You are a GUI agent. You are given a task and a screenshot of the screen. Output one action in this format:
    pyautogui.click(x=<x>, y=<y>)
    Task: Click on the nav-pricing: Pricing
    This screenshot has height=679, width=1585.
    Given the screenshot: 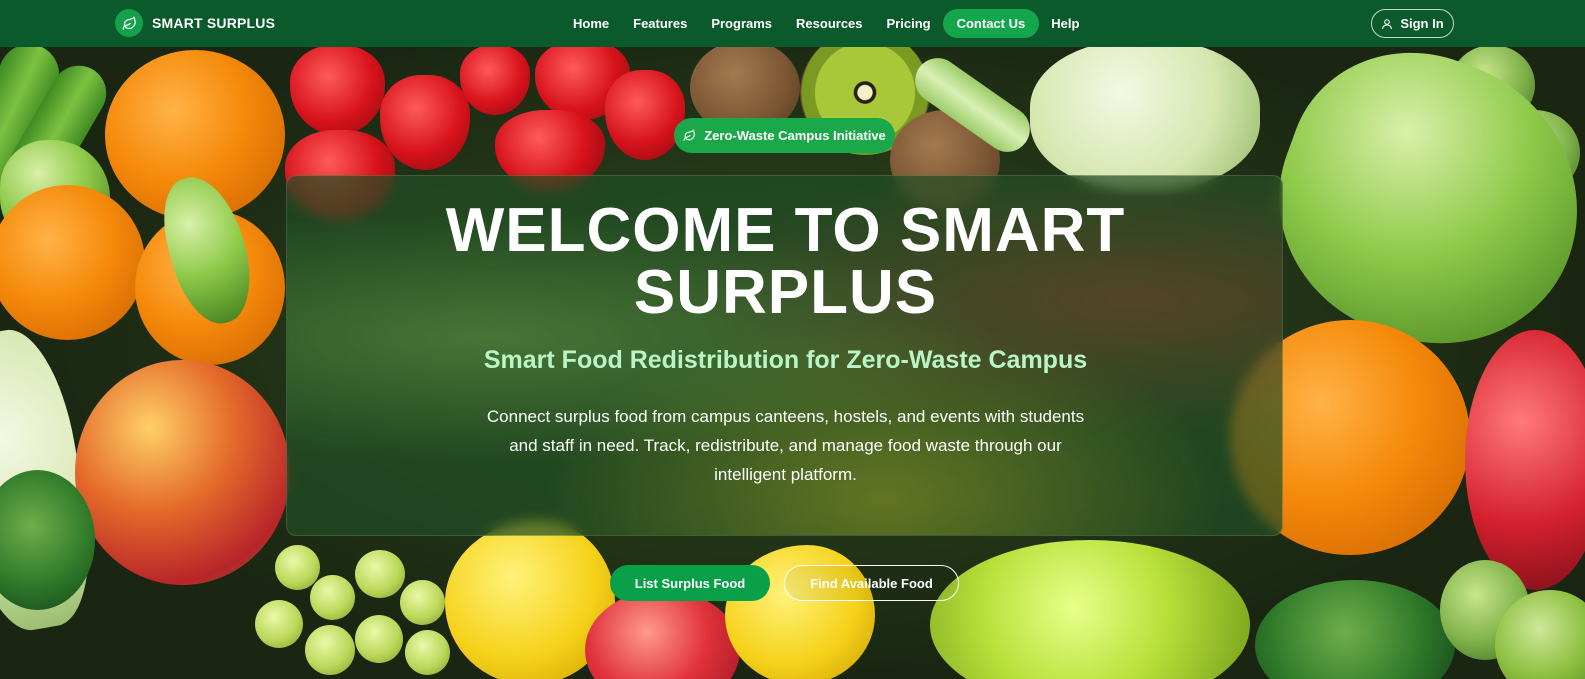 What is the action you would take?
    pyautogui.click(x=909, y=23)
    